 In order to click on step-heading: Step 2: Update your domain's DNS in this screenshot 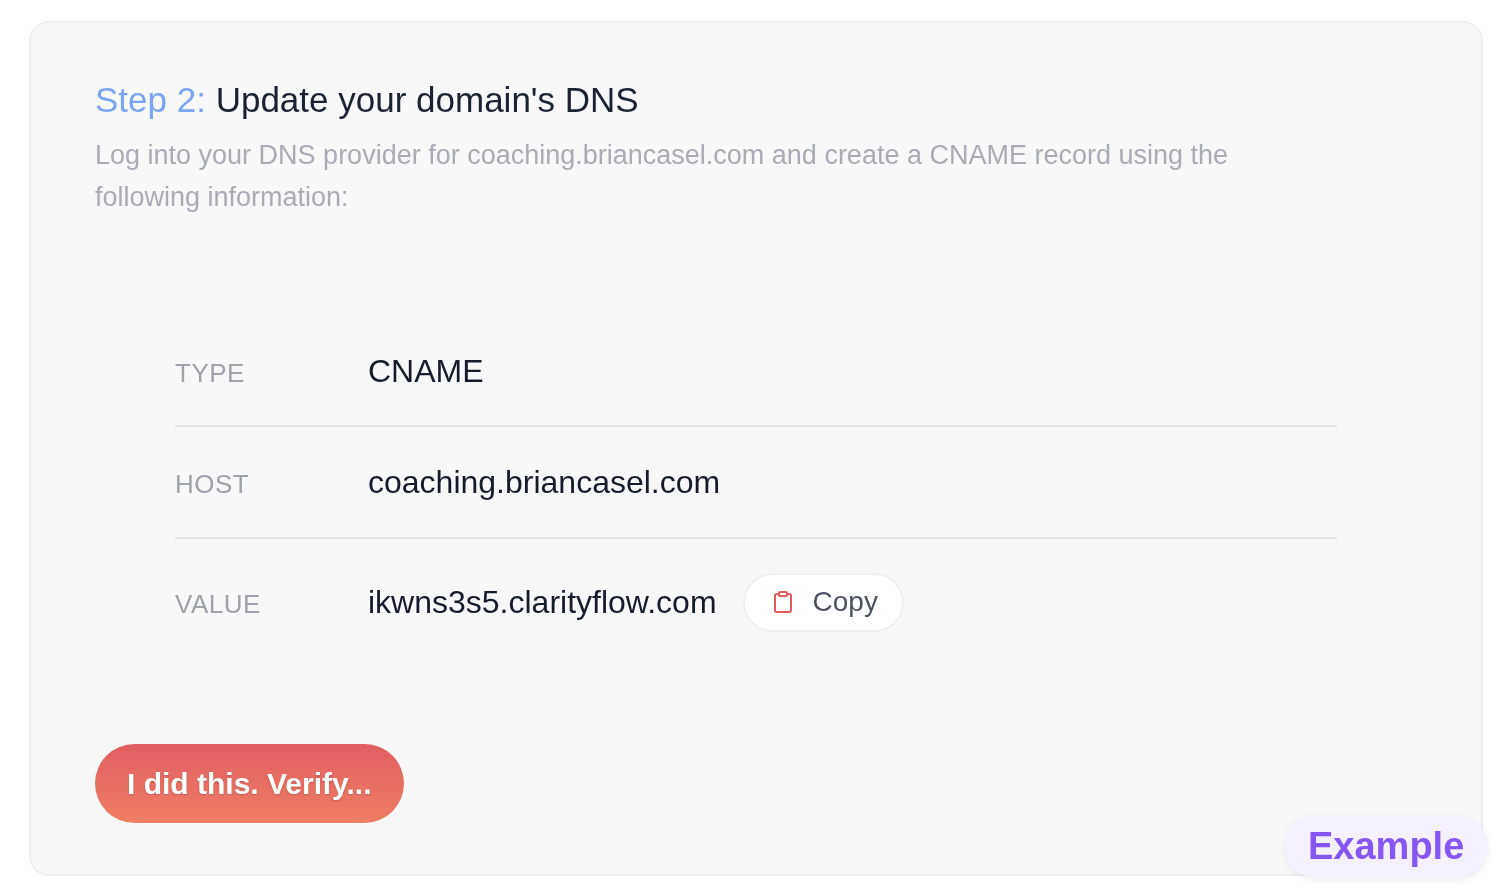, I will do `click(367, 100)`.